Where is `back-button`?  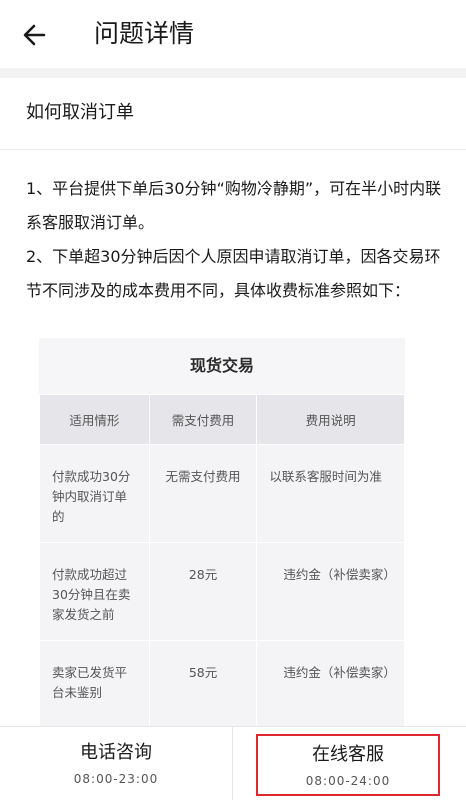
back-button is located at coordinates (35, 35).